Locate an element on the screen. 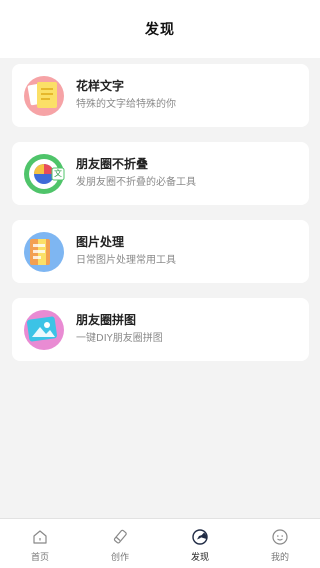 Image resolution: width=320 pixels, height=568 pixels. bottom-tab-bar: 首页 创作 发现 我的 is located at coordinates (160, 543).